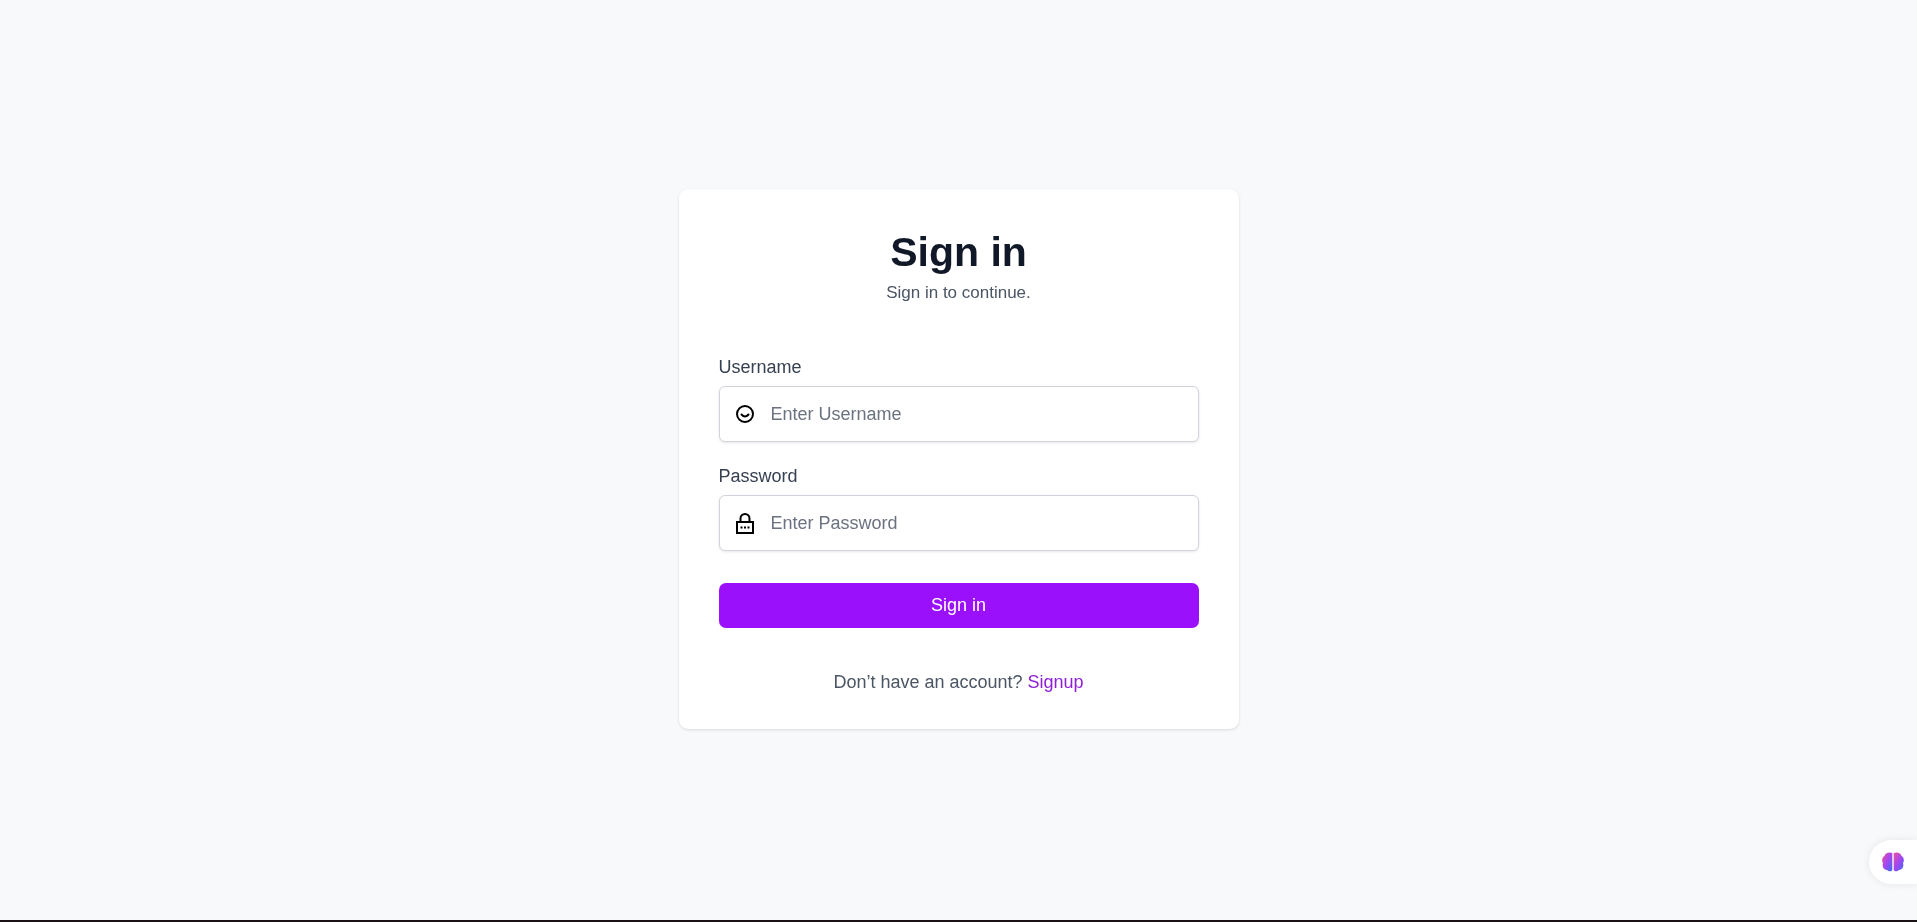 The width and height of the screenshot is (1917, 922). What do you see at coordinates (1055, 682) in the screenshot?
I see `signup-link: Signup` at bounding box center [1055, 682].